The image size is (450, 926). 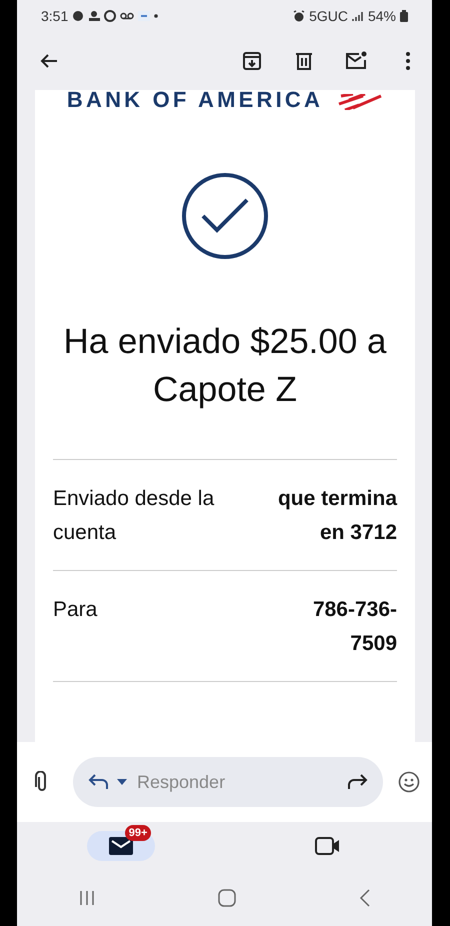 I want to click on detail-value: que termina en 3712, so click(x=336, y=516).